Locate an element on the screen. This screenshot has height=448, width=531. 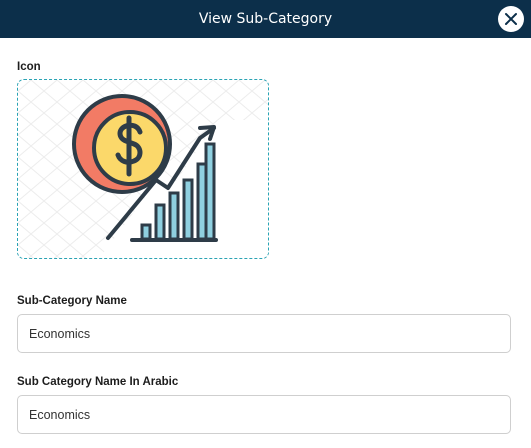
subcategory-name-label: Sub-Category Name is located at coordinates (72, 301).